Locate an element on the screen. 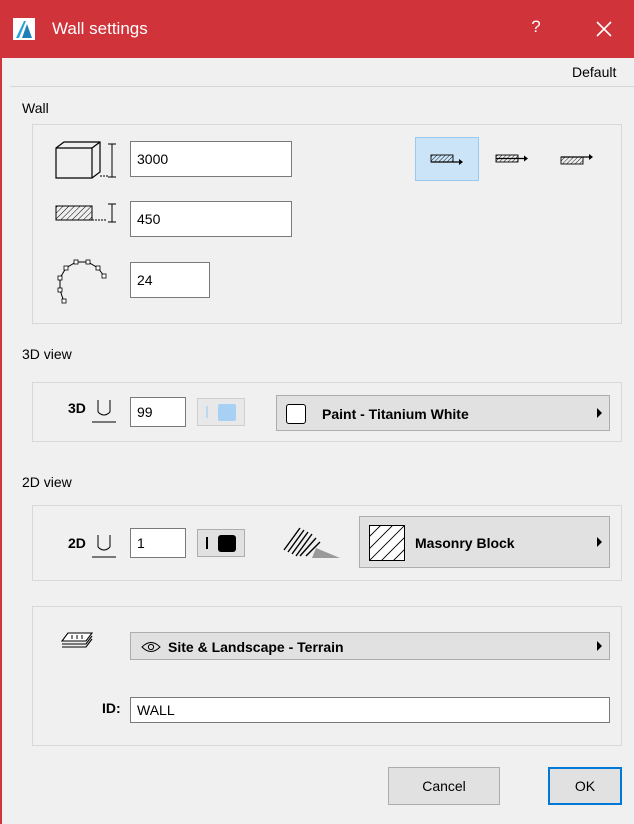 This screenshot has height=824, width=634. 2d-pen-color-button is located at coordinates (221, 543).